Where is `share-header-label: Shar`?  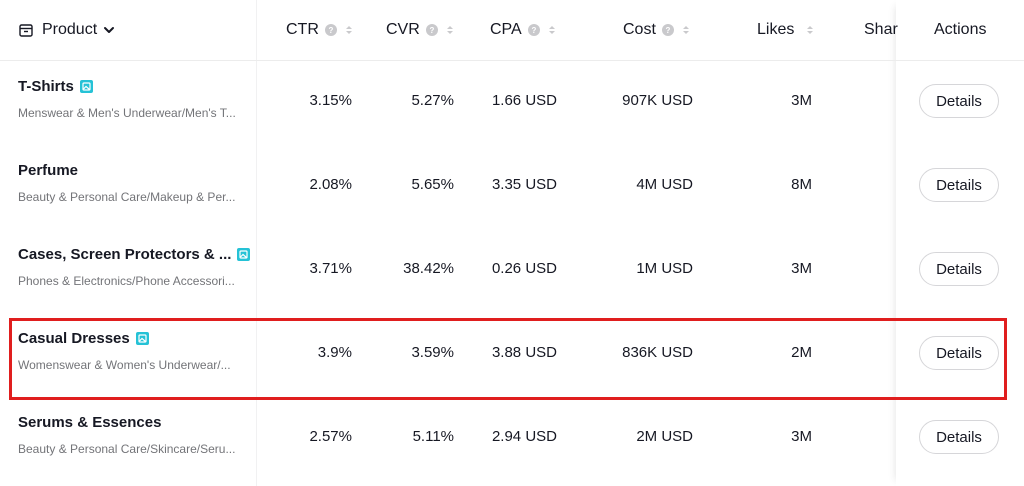 share-header-label: Shar is located at coordinates (881, 29).